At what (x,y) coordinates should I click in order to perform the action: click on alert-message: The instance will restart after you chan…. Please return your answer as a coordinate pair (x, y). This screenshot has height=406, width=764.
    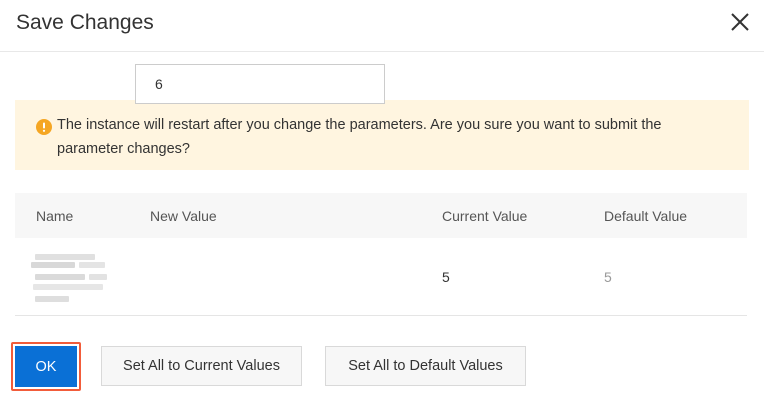
    Looking at the image, I should click on (359, 137).